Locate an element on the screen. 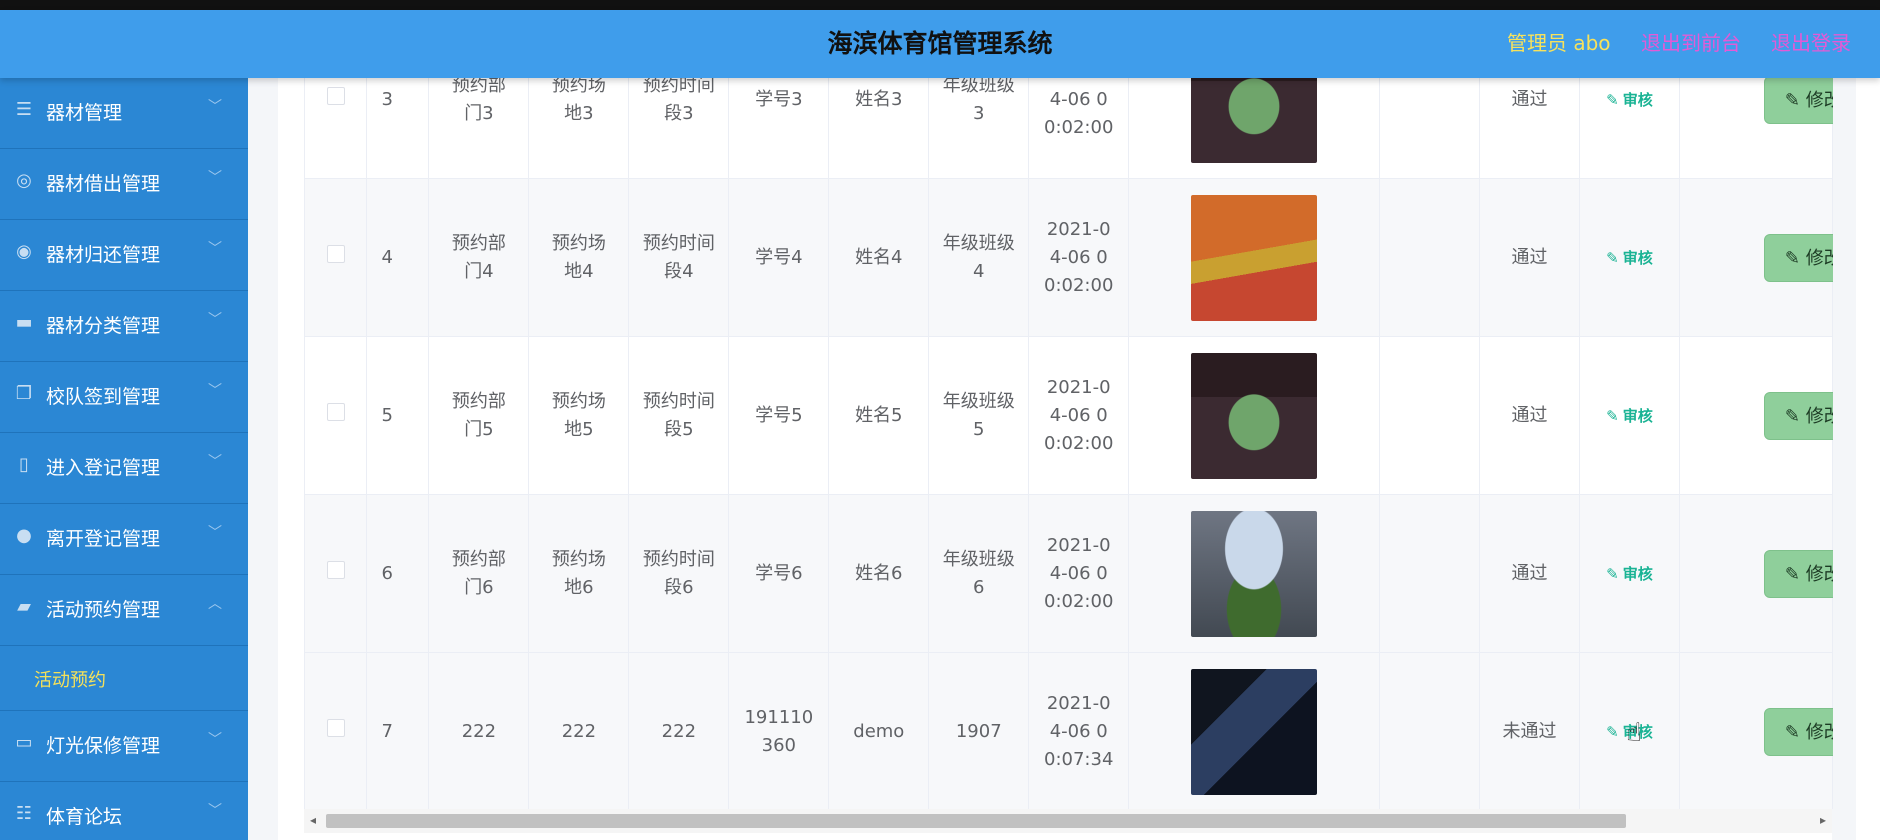 The width and height of the screenshot is (1880, 840). sidebar-item-equipment-category: ▬ 器材分类管理 ﹀ is located at coordinates (124, 326).